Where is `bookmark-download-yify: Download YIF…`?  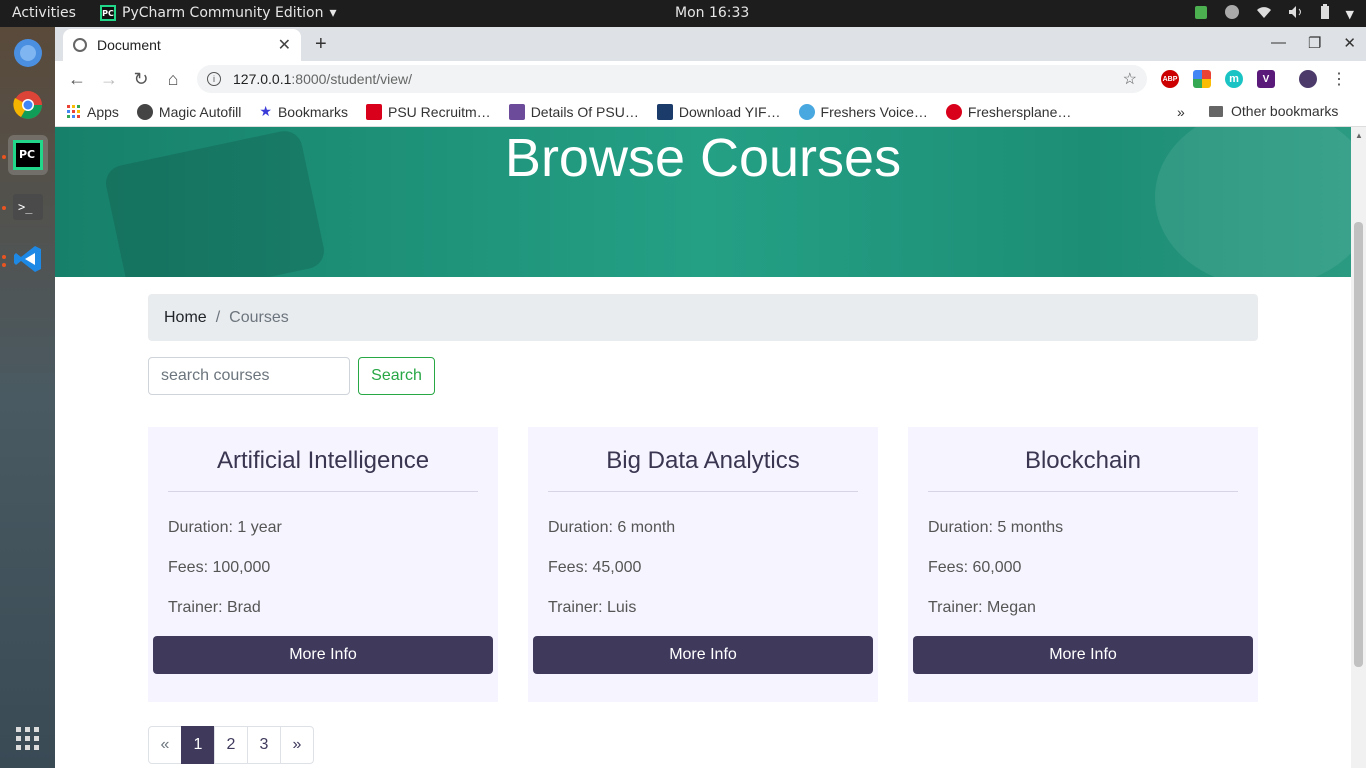
bookmark-download-yify: Download YIF… is located at coordinates (718, 111).